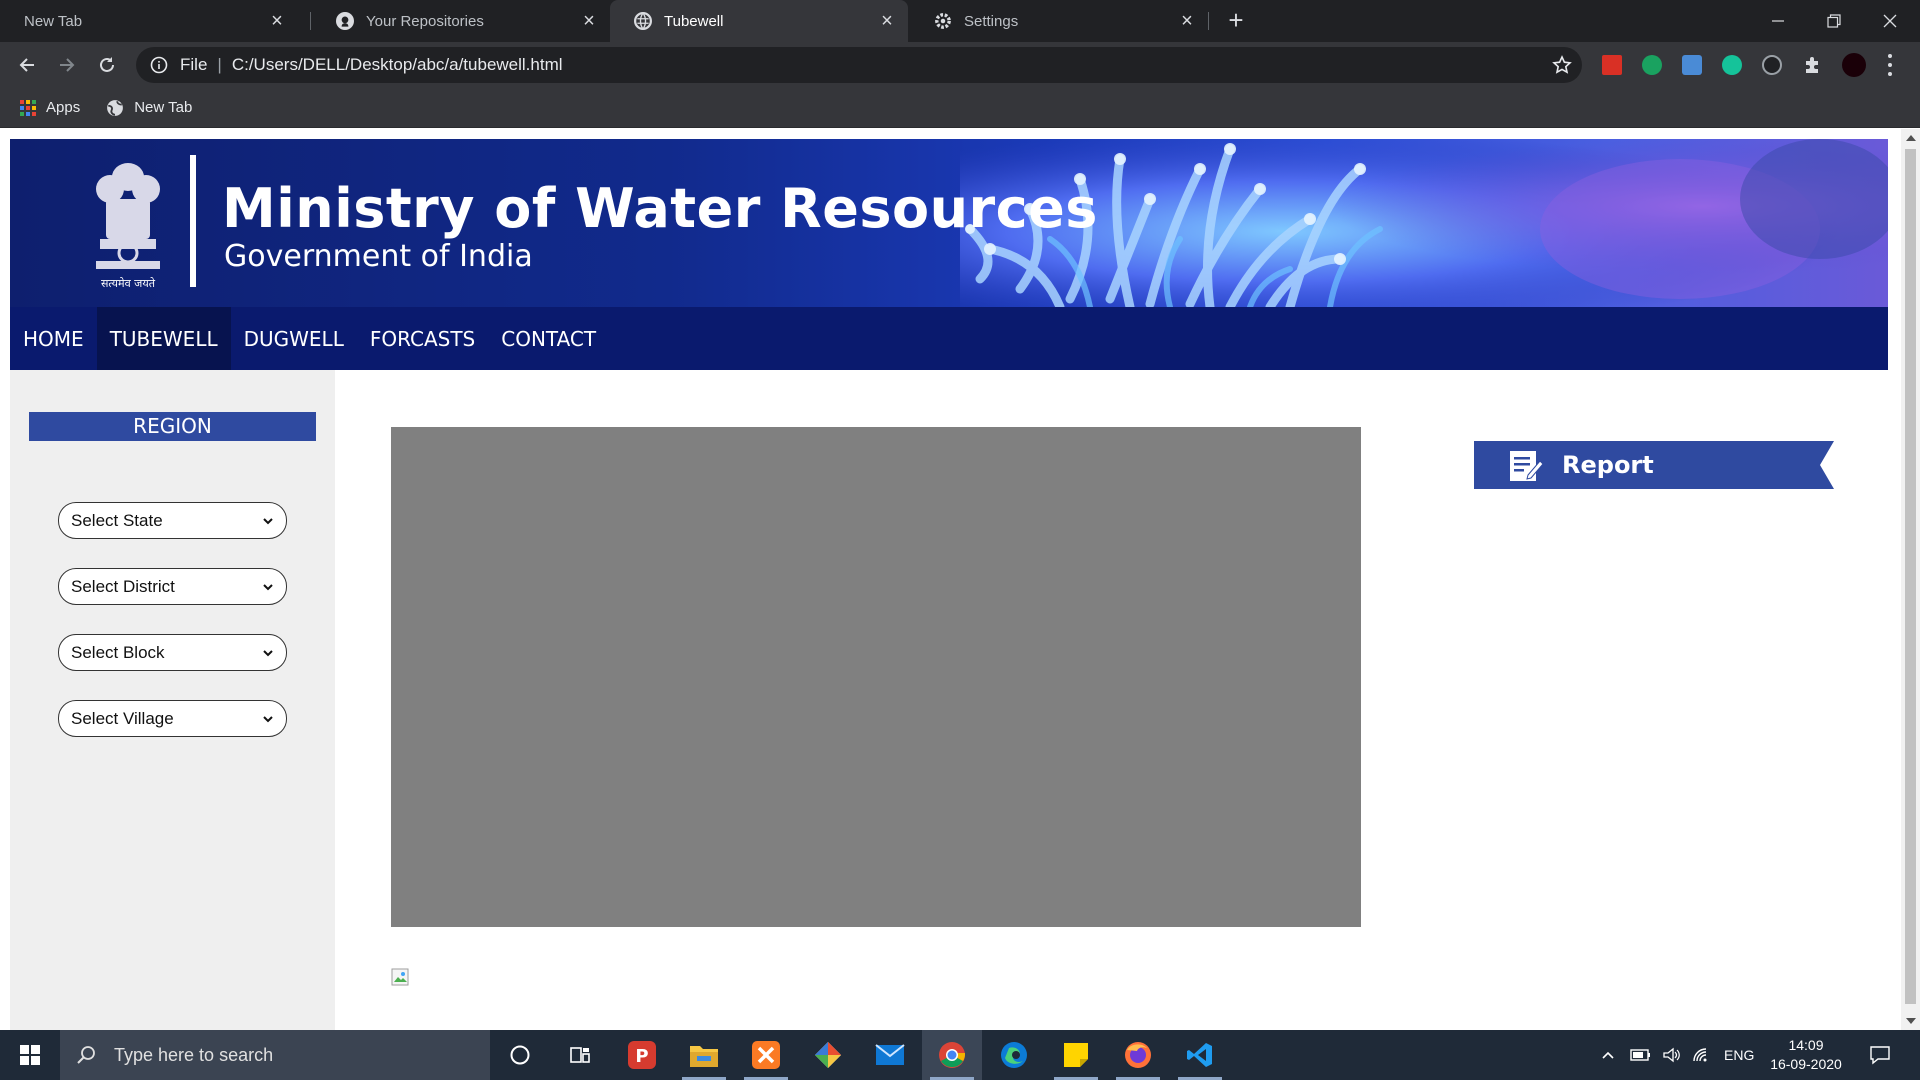  I want to click on forward-button, so click(67, 65).